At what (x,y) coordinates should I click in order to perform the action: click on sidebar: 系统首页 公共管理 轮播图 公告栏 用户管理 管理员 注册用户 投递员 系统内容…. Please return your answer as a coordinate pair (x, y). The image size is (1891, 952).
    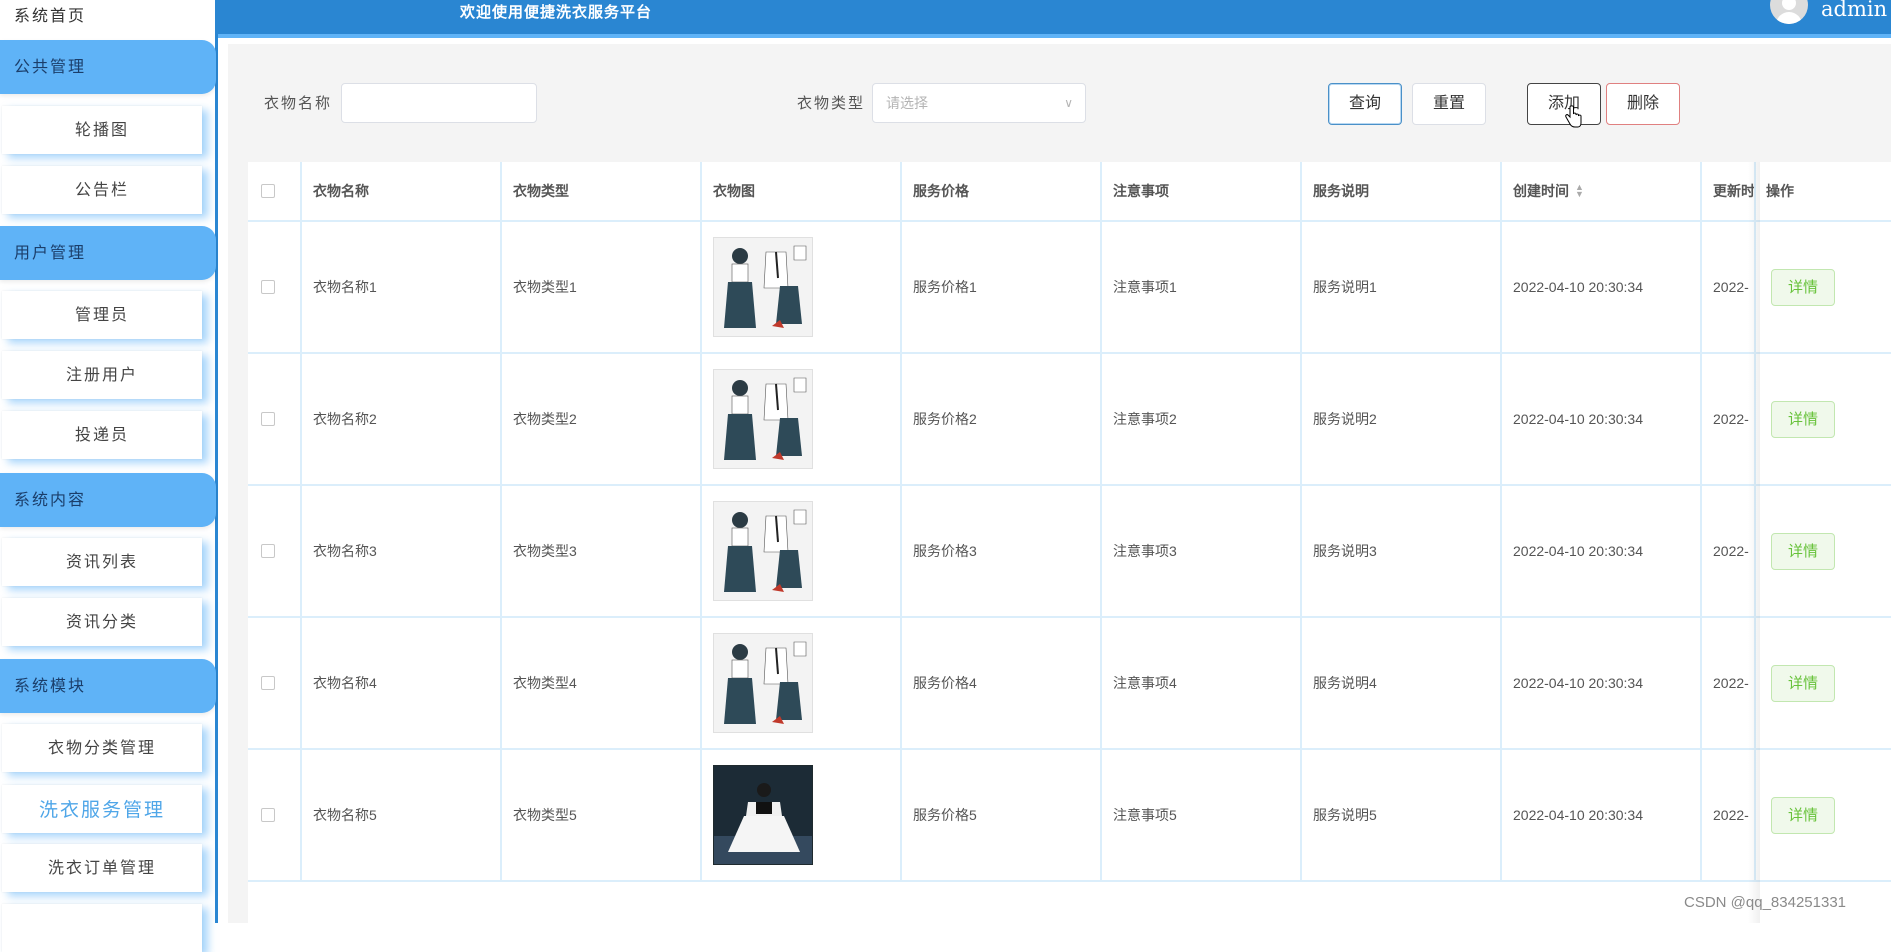
    Looking at the image, I should click on (109, 476).